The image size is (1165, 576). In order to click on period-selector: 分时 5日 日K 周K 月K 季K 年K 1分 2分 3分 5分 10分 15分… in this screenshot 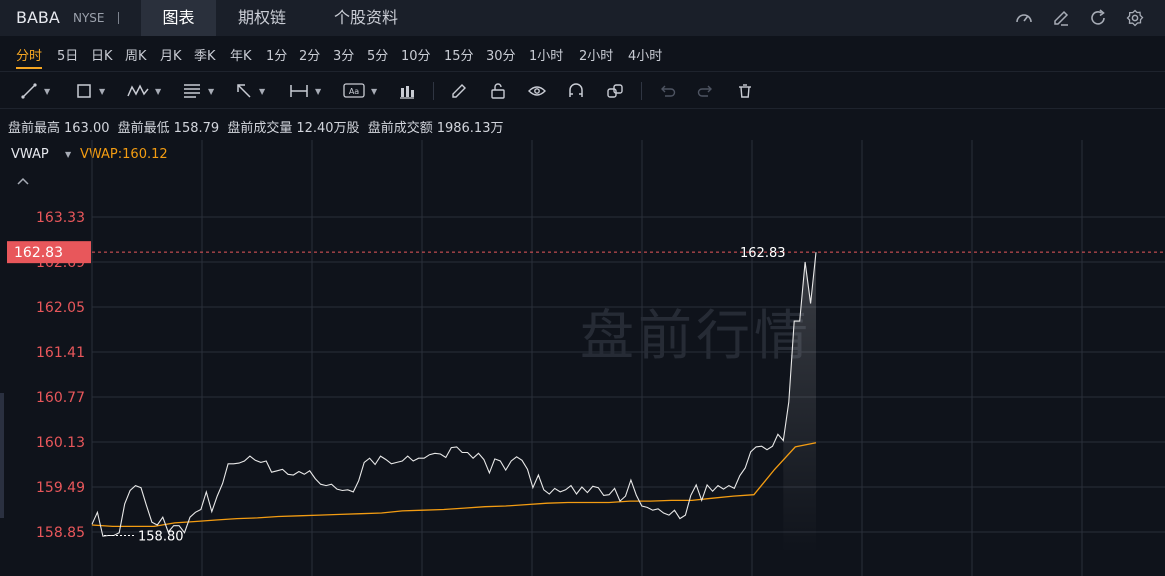, I will do `click(582, 54)`.